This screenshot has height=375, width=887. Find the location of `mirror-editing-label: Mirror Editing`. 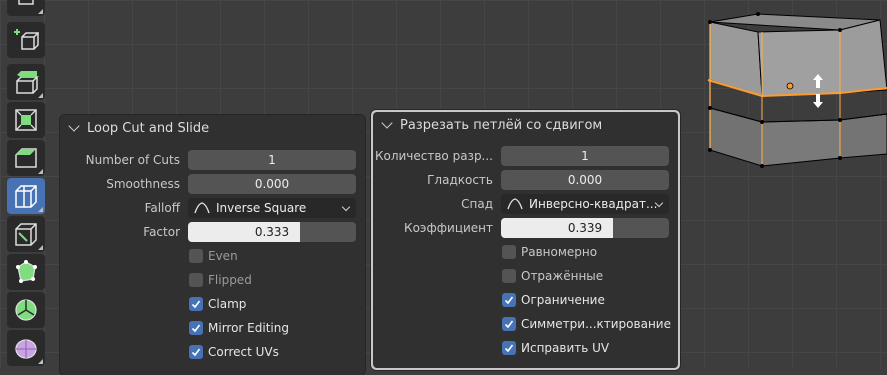

mirror-editing-label: Mirror Editing is located at coordinates (248, 328).